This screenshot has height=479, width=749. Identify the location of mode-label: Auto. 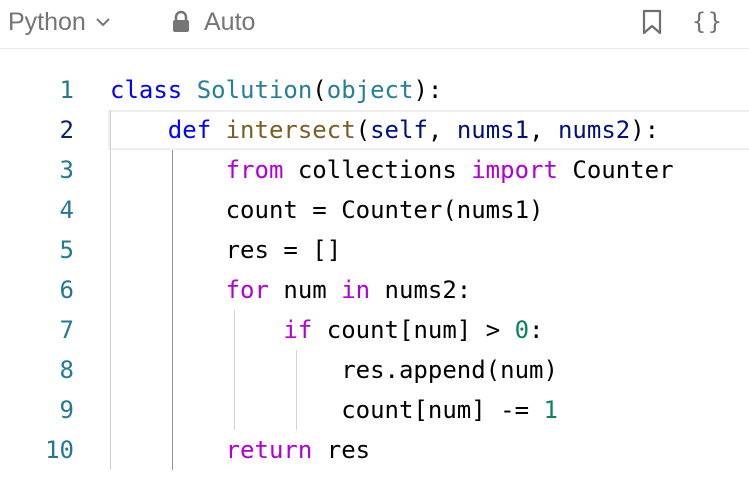
(230, 21).